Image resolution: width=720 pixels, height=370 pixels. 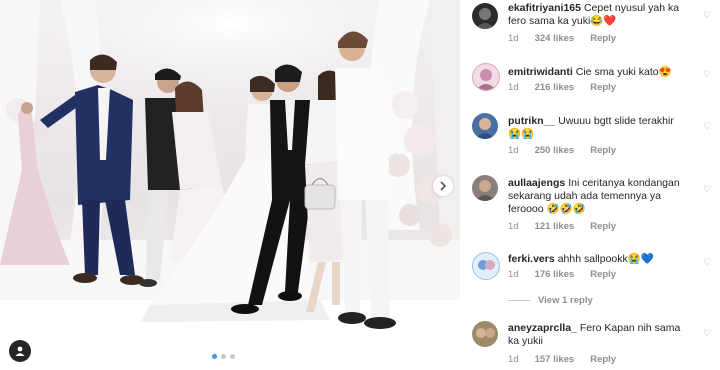 I want to click on comment-meta: 1d 216 likes Reply, so click(x=562, y=87).